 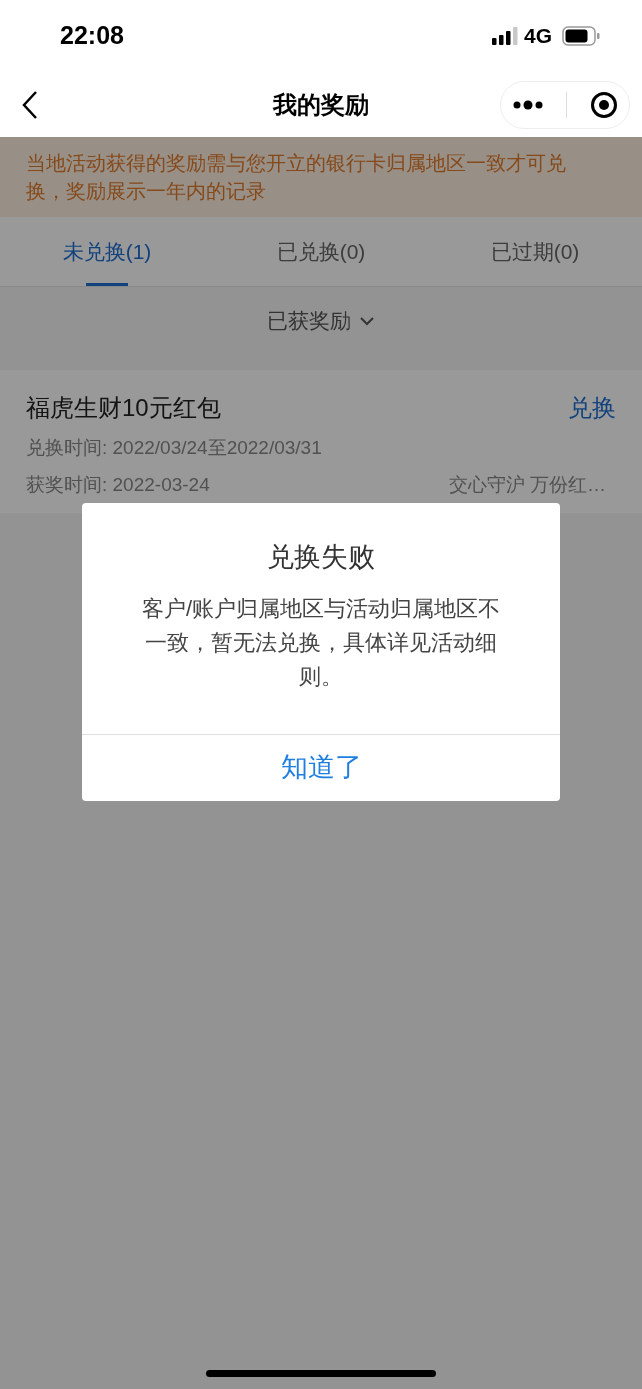 I want to click on signal-icon, so click(x=505, y=36).